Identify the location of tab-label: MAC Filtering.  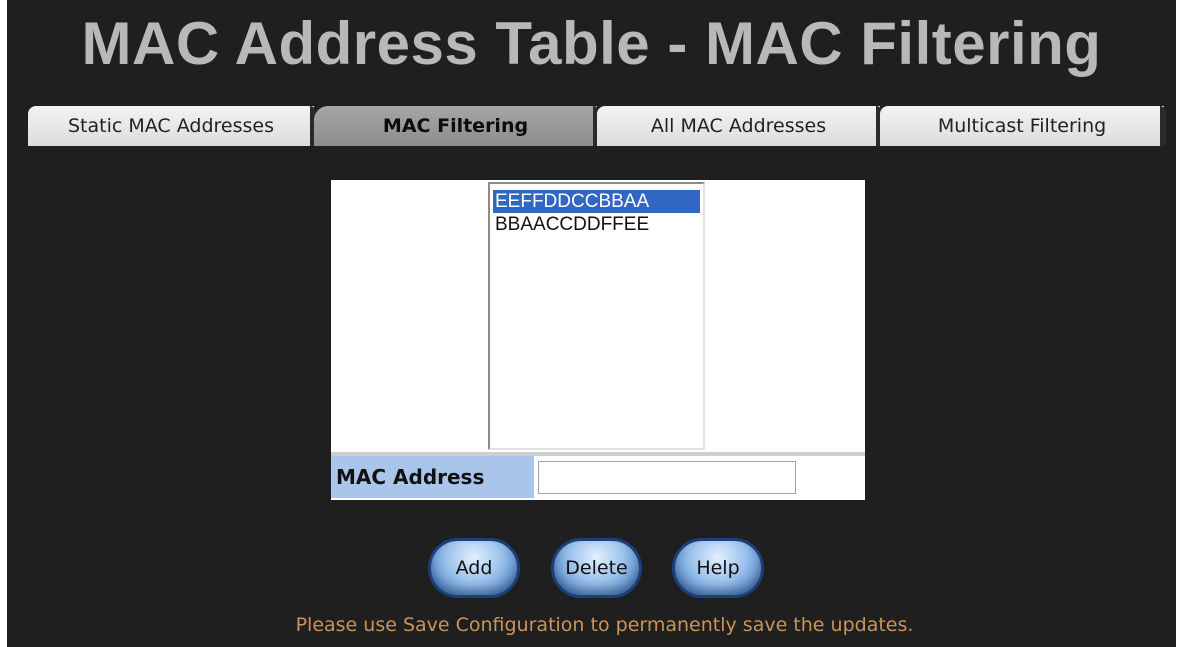
(455, 126).